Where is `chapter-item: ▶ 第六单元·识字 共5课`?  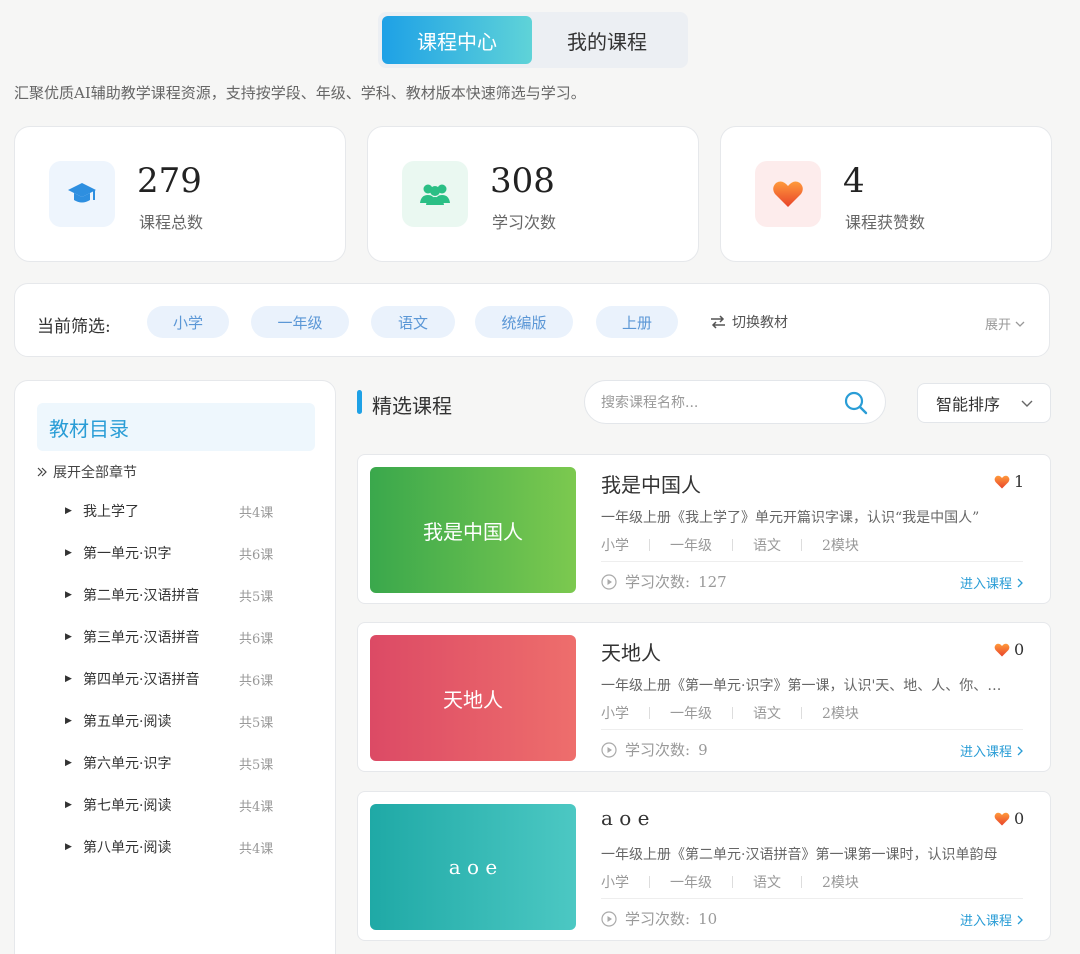 chapter-item: ▶ 第六单元·识字 共5课 is located at coordinates (171, 763).